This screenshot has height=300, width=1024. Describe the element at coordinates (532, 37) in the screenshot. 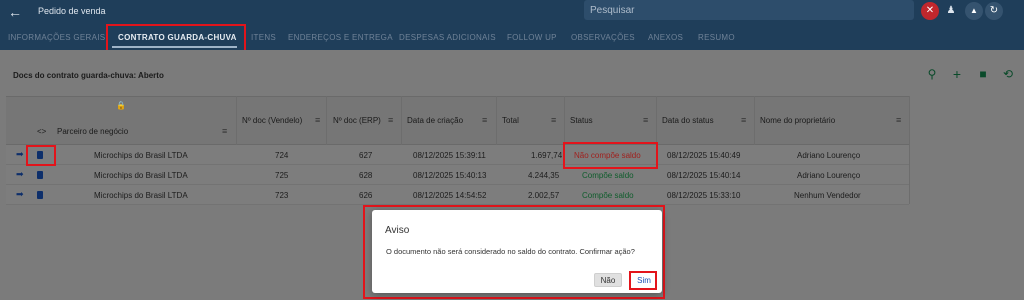

I see `tab-follow-up: FOLLOW UP` at that location.